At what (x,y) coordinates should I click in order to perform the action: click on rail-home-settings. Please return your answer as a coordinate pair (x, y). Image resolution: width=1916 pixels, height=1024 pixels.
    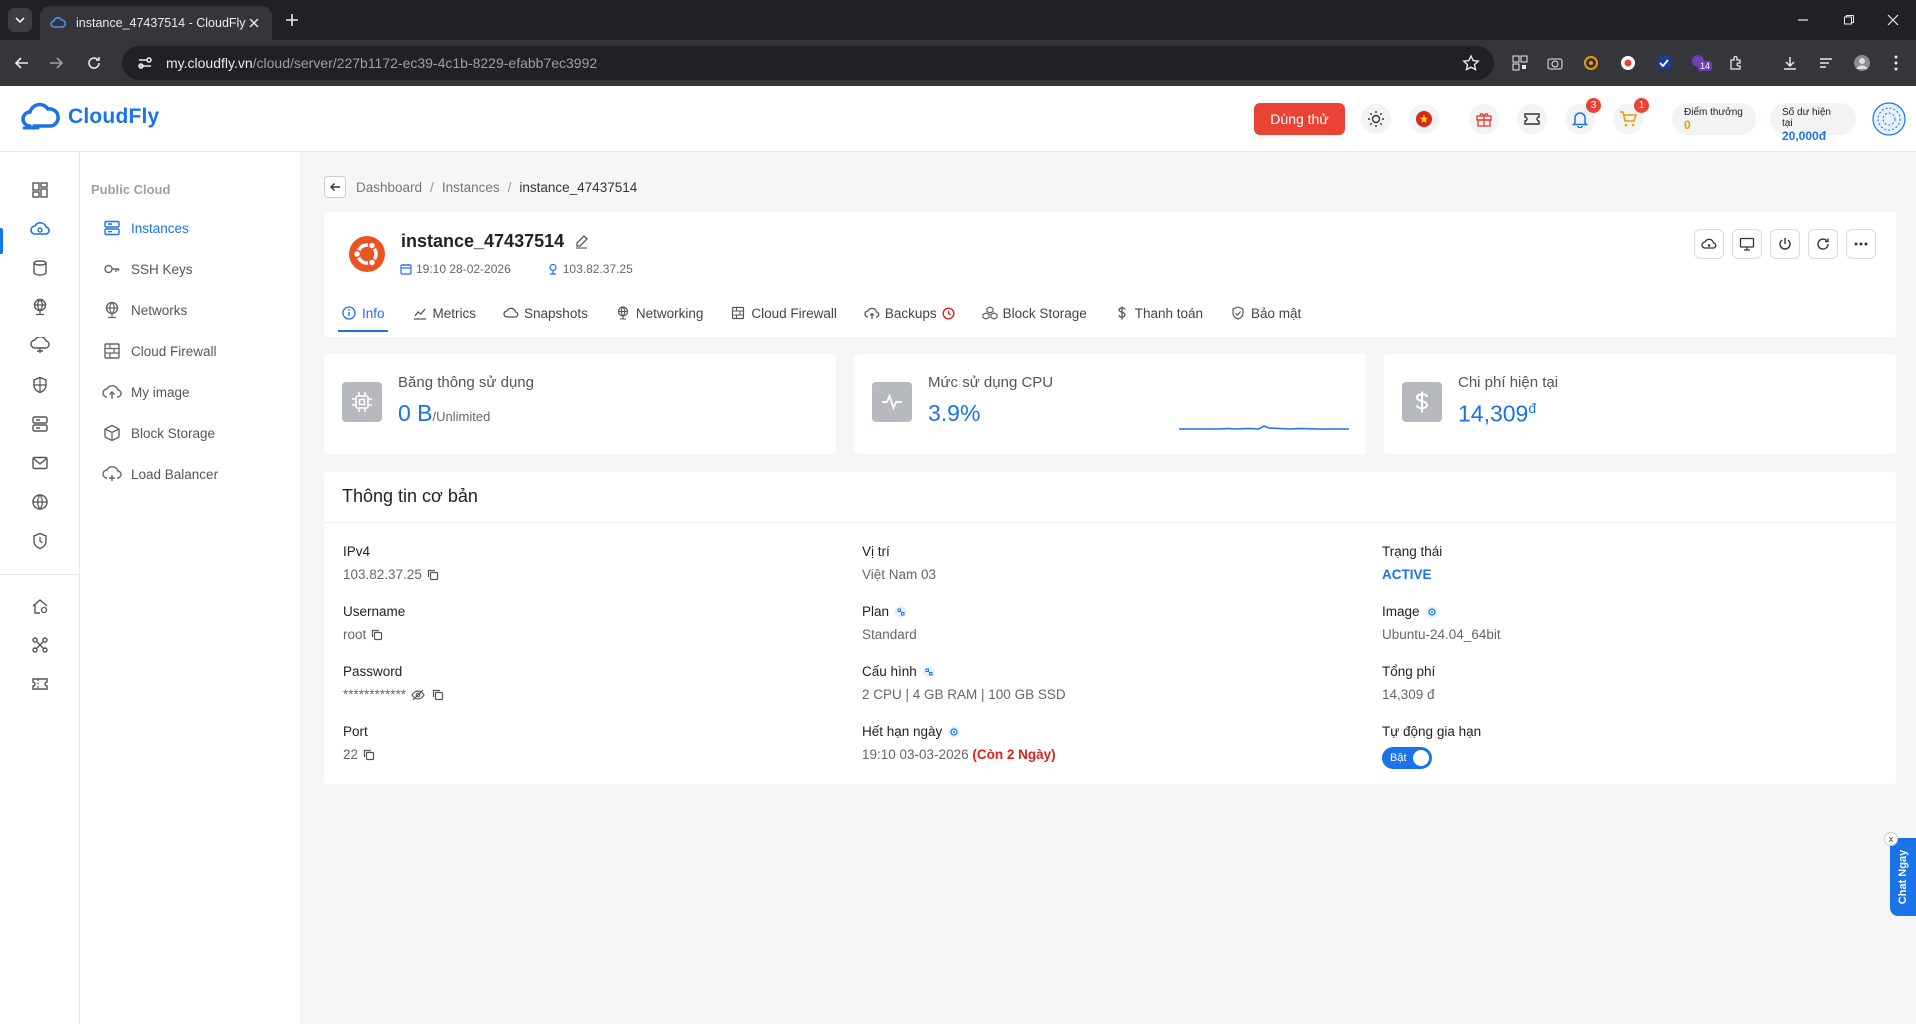
    Looking at the image, I should click on (40, 606).